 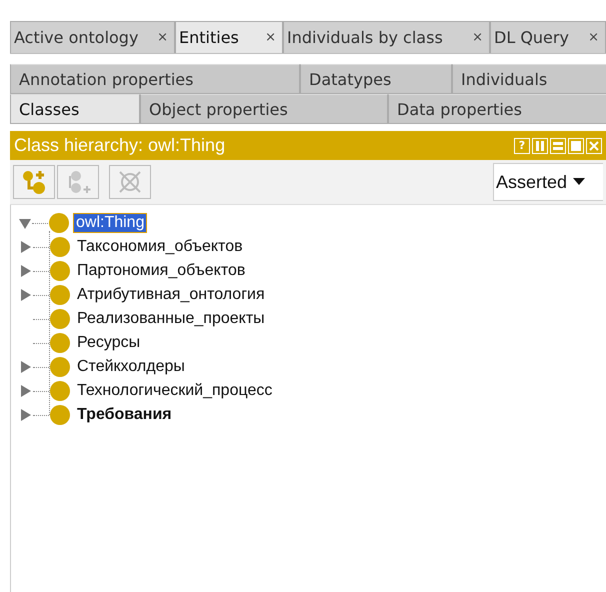 What do you see at coordinates (548, 182) in the screenshot?
I see `hierarchy-mode-dropdown: Asserted` at bounding box center [548, 182].